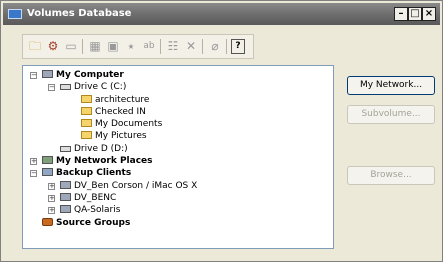  I want to click on tree-item-folder-my-documents: My Documents, so click(121, 124).